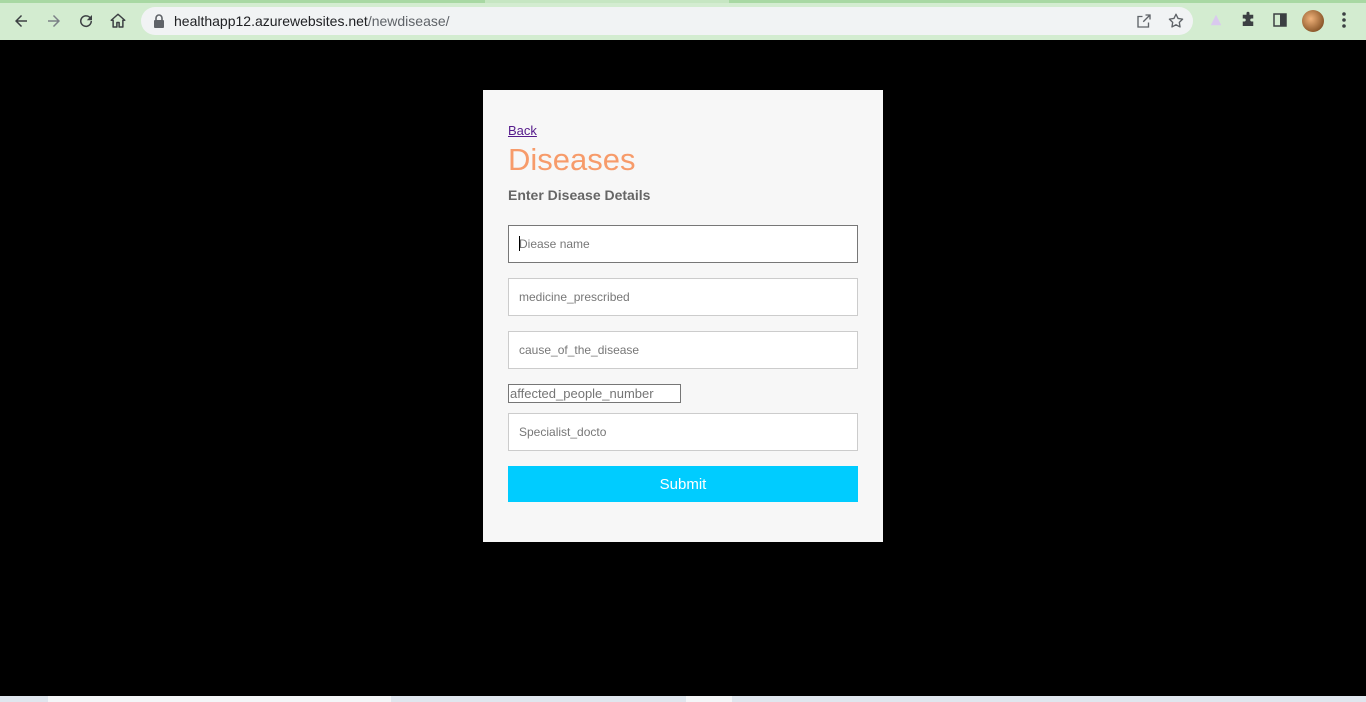  I want to click on back-link: Back, so click(522, 130).